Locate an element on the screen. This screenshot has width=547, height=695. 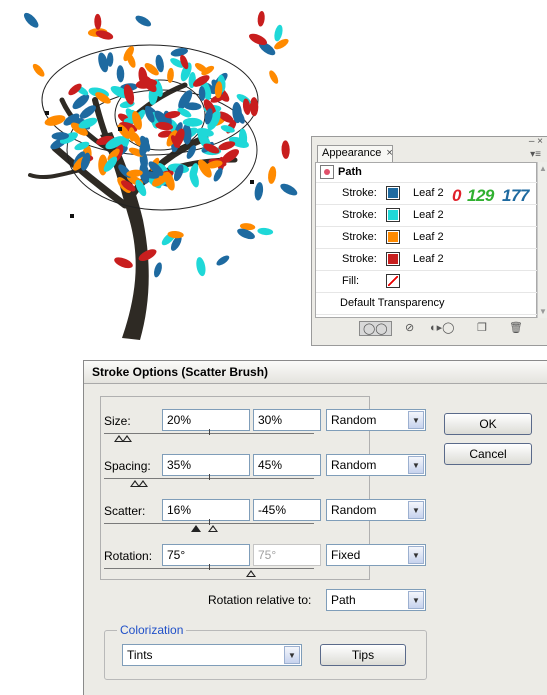
param-label: Scatter: is located at coordinates (125, 511).